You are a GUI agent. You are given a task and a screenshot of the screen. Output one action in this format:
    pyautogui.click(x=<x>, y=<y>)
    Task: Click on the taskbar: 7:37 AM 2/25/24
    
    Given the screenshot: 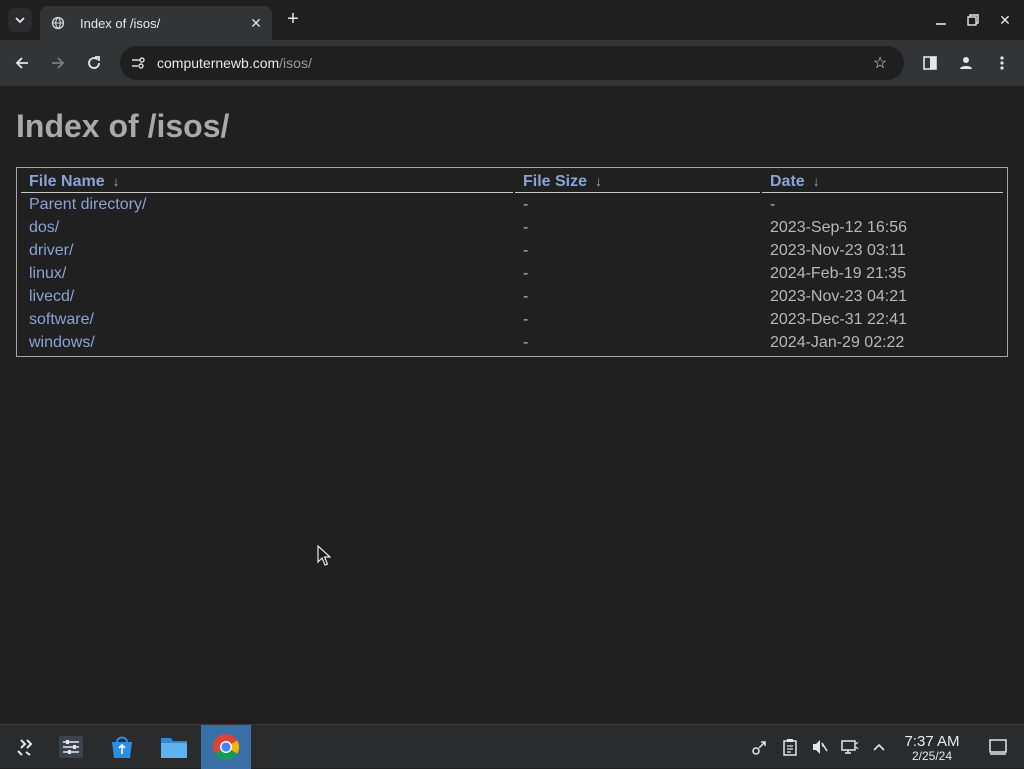 What is the action you would take?
    pyautogui.click(x=512, y=746)
    